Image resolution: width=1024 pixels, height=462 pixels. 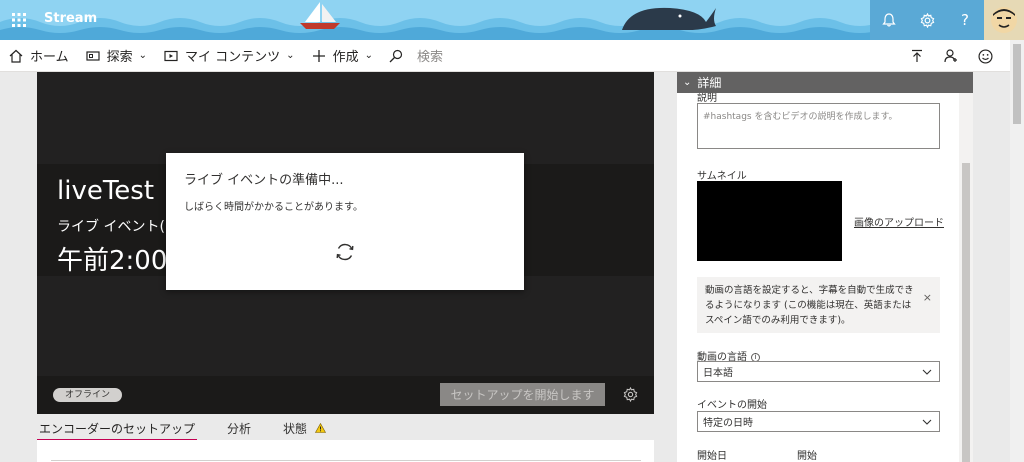 What do you see at coordinates (119, 57) in the screenshot?
I see `nav-explore-label: 探索` at bounding box center [119, 57].